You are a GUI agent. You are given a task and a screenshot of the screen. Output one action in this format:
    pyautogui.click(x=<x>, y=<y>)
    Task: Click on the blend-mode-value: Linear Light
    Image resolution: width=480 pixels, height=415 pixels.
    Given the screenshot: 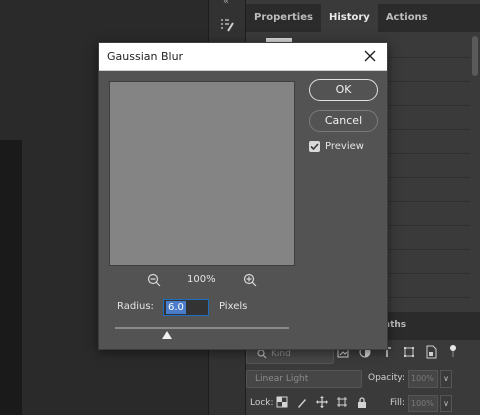 What is the action you would take?
    pyautogui.click(x=282, y=379)
    